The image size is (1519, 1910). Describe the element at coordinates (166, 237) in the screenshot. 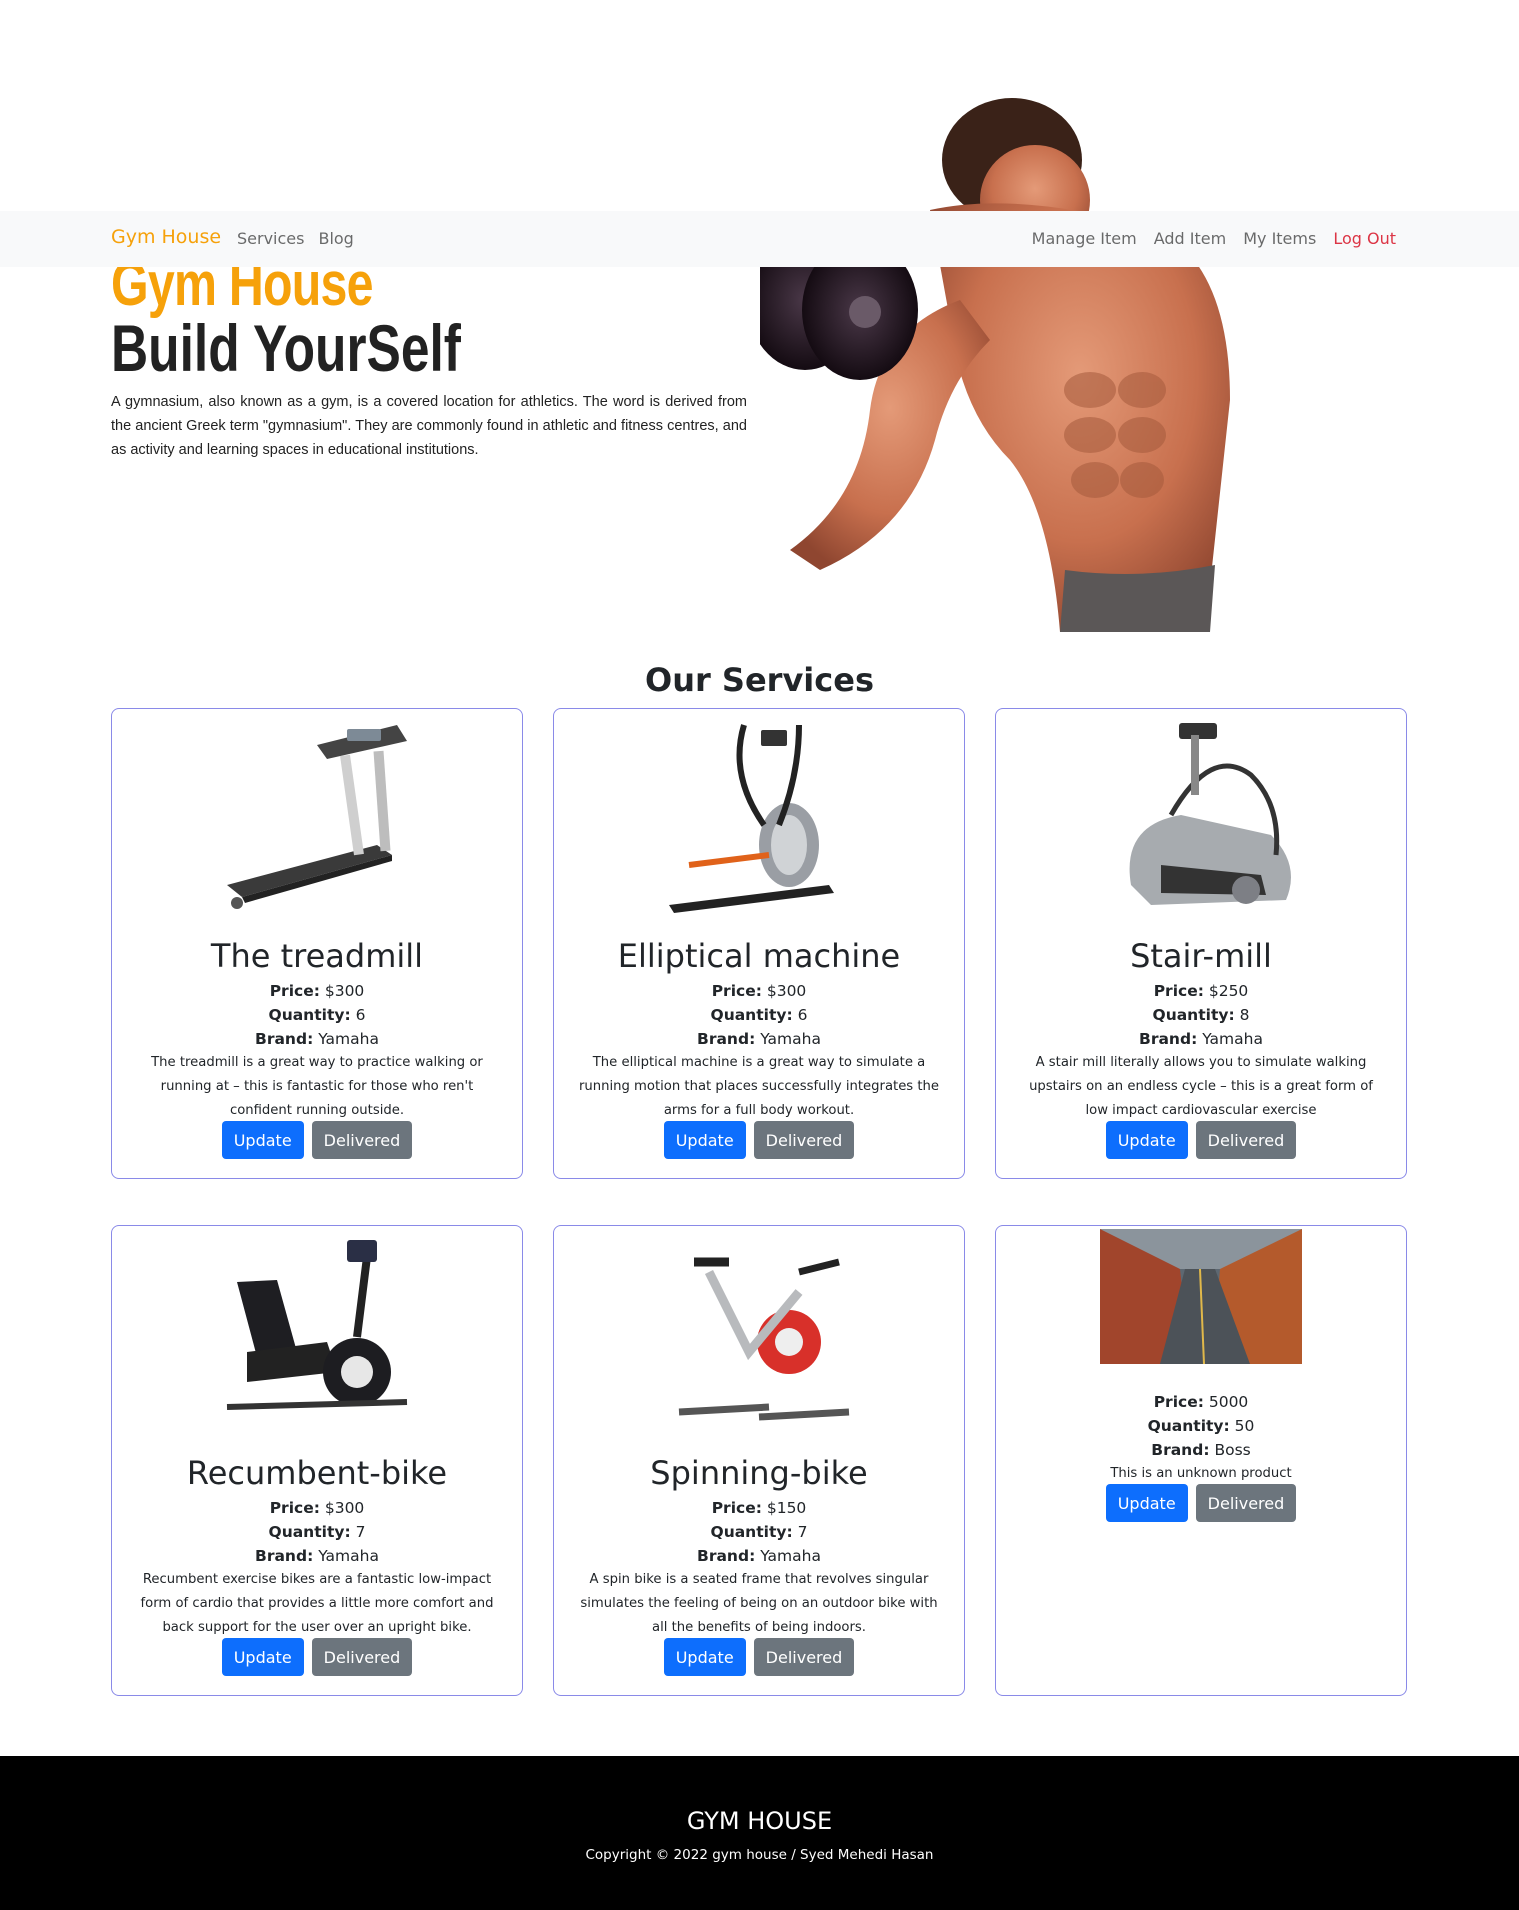

I see `brand-link: Gym House` at that location.